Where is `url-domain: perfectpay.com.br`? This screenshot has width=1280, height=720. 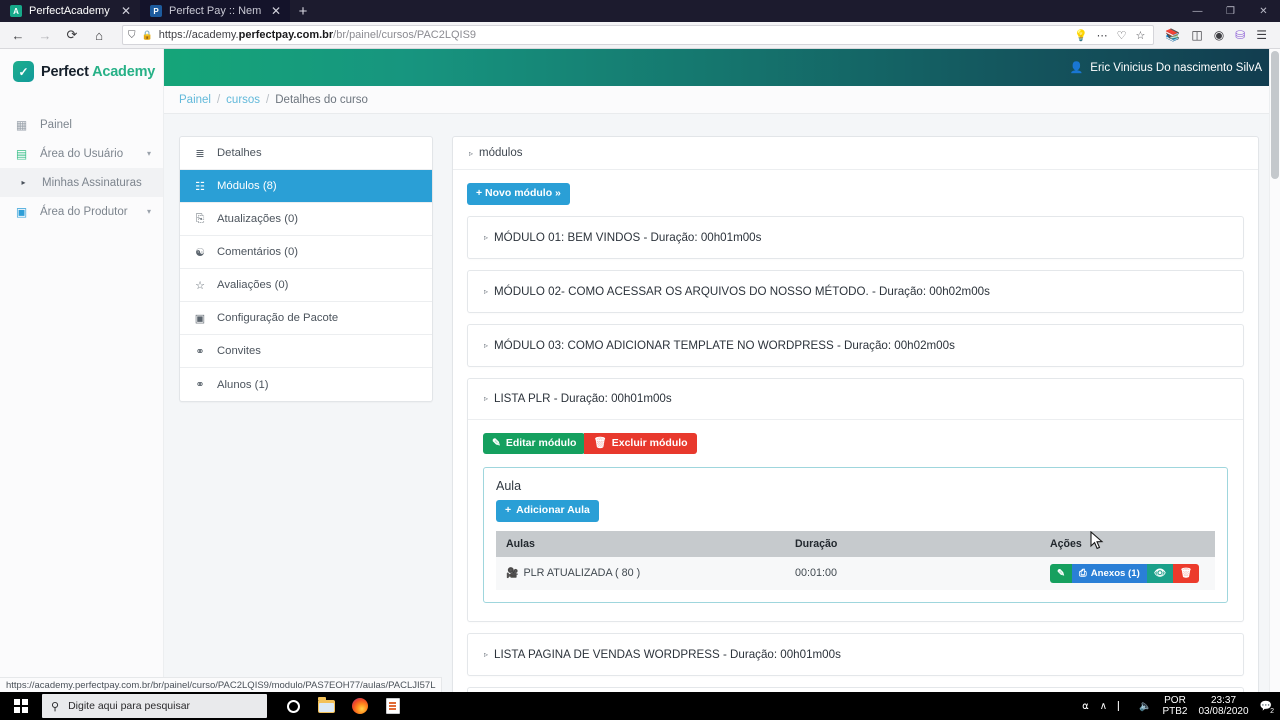
url-domain: perfectpay.com.br is located at coordinates (286, 35).